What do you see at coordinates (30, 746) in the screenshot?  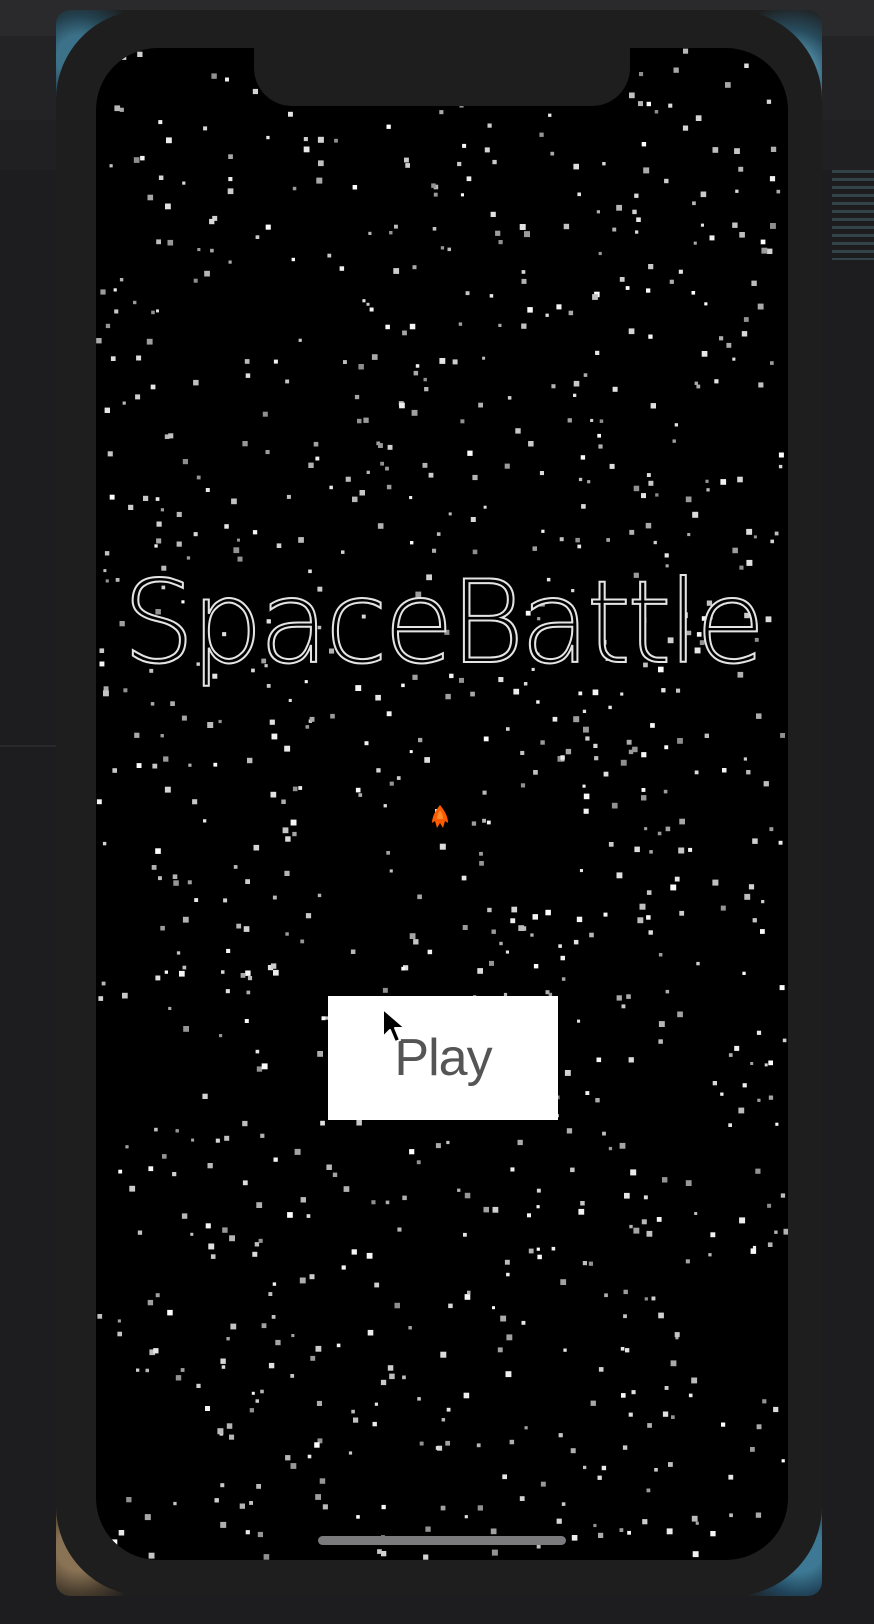 I see `desktop-divider` at bounding box center [30, 746].